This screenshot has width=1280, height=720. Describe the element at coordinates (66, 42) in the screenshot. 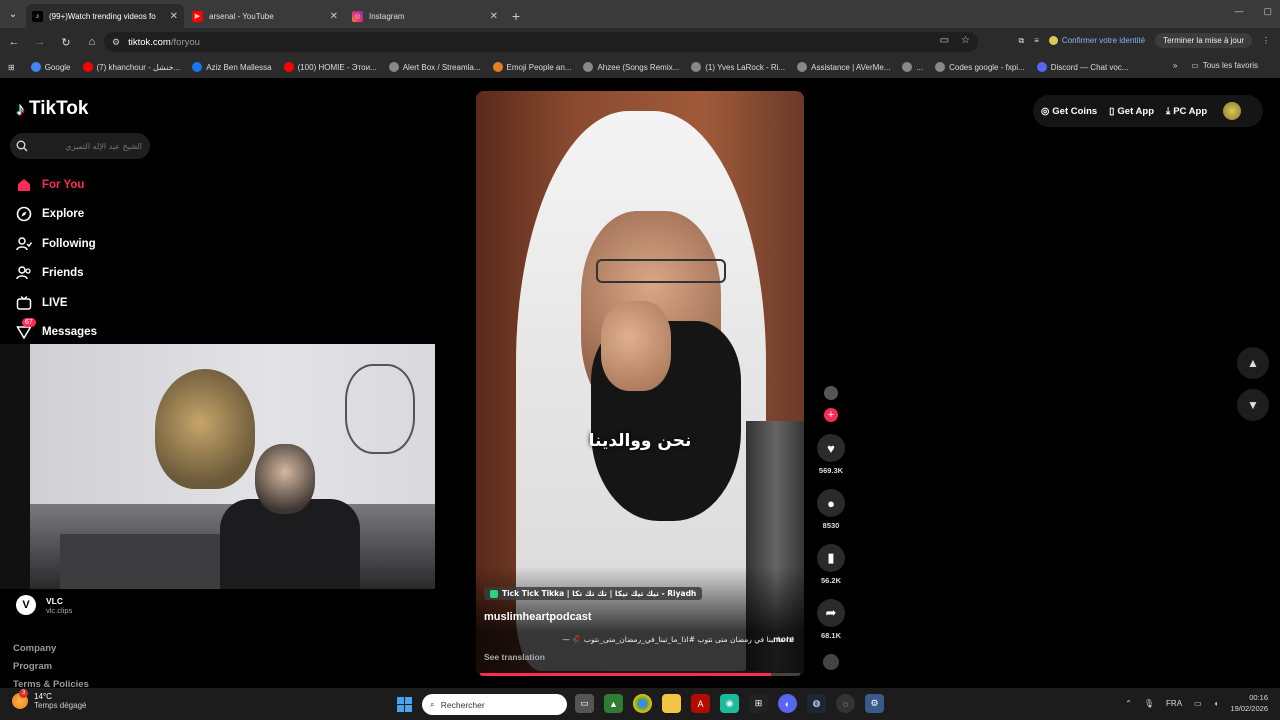

I see `reload-icon: ↻` at that location.